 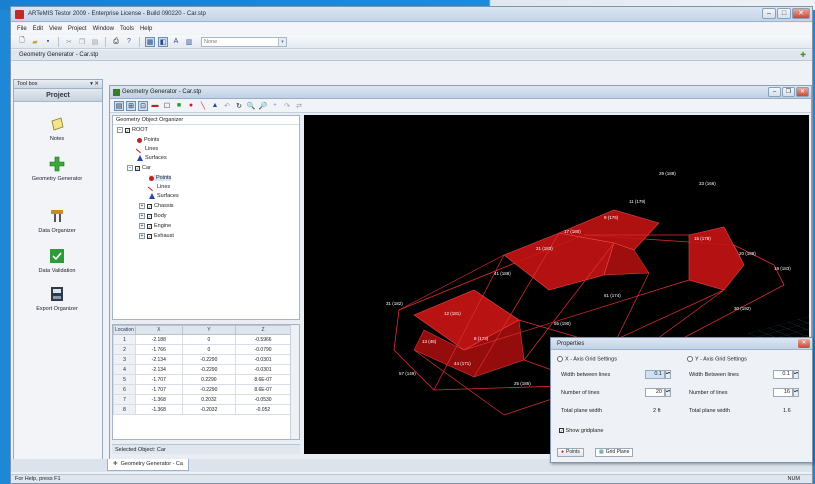 I want to click on column-header: Y, so click(x=209, y=330).